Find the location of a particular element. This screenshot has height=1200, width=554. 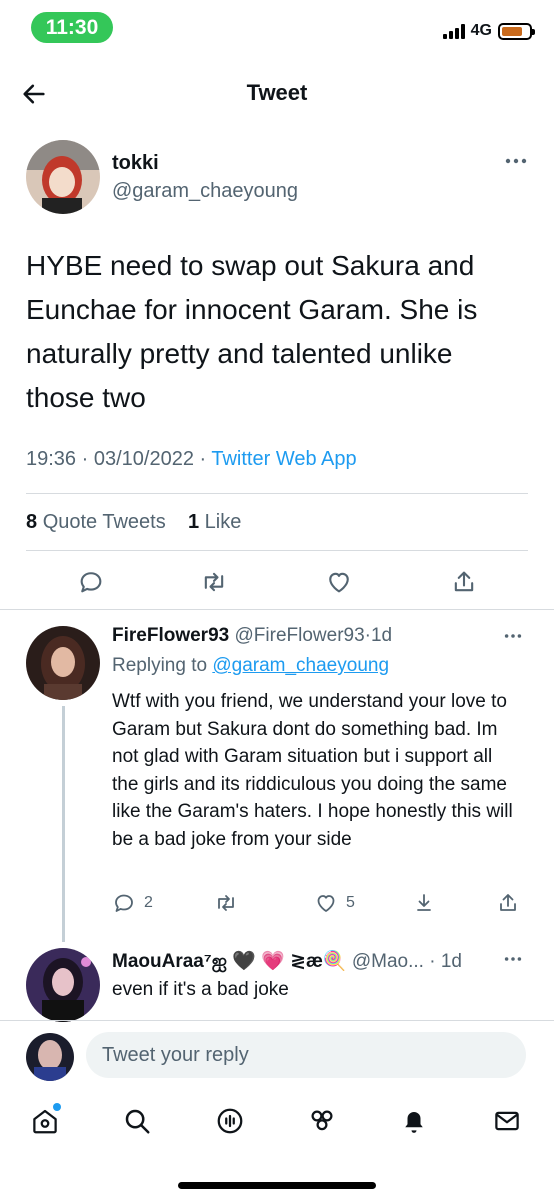

reply-actions: 2 5 is located at coordinates (317, 904).